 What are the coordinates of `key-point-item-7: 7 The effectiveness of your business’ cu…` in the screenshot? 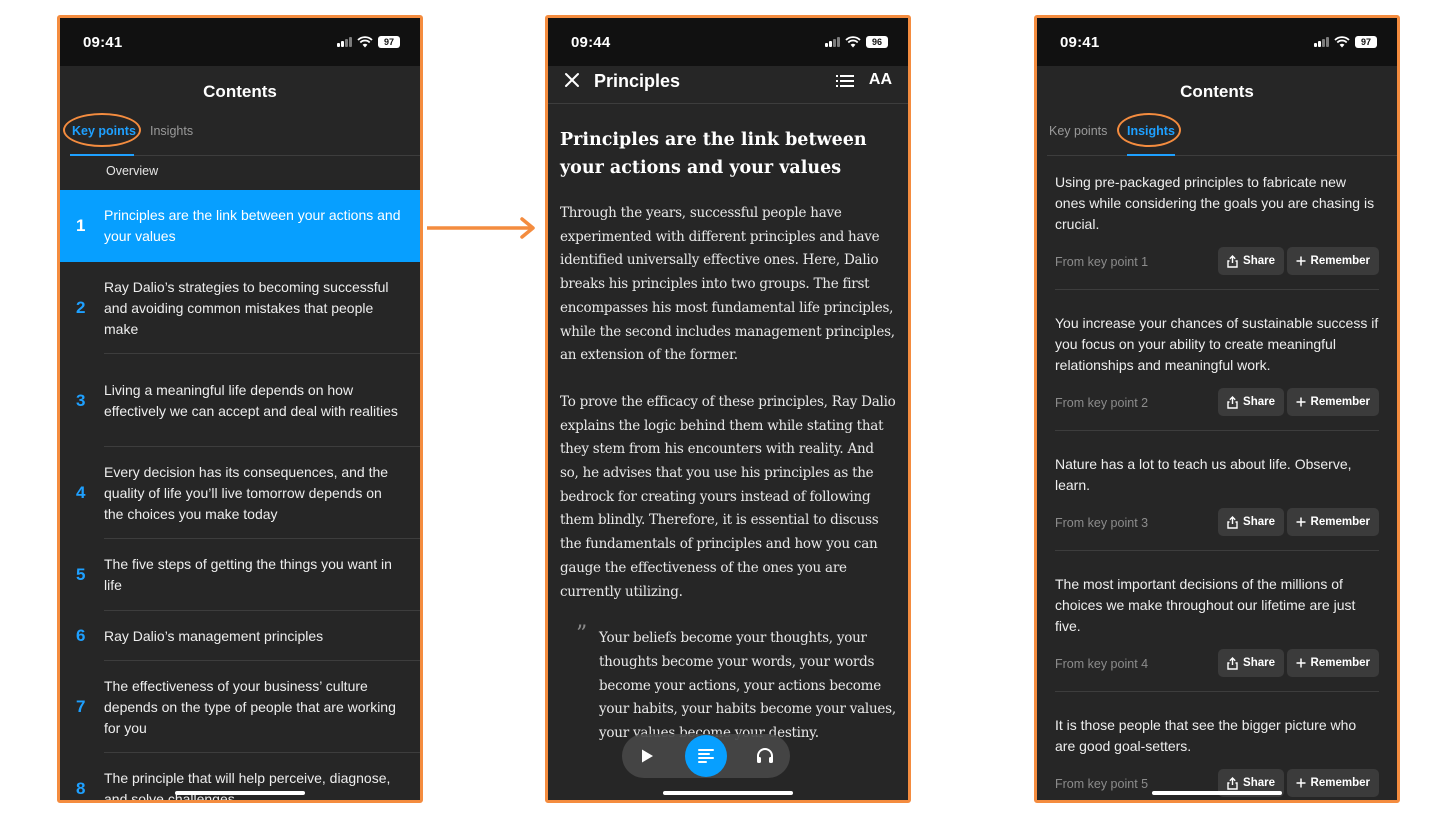 It's located at (240, 707).